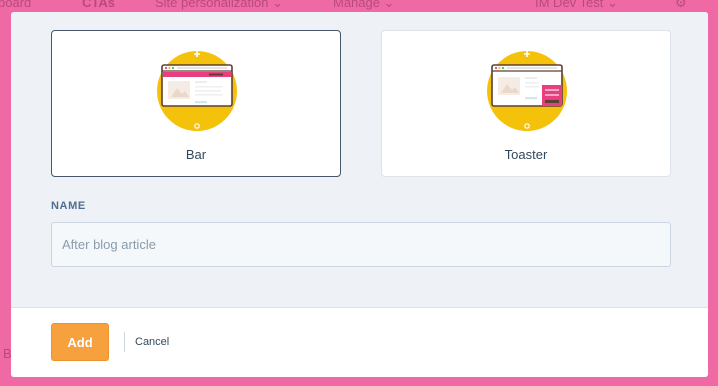 The image size is (718, 386). What do you see at coordinates (80, 342) in the screenshot?
I see `add-button: Add` at bounding box center [80, 342].